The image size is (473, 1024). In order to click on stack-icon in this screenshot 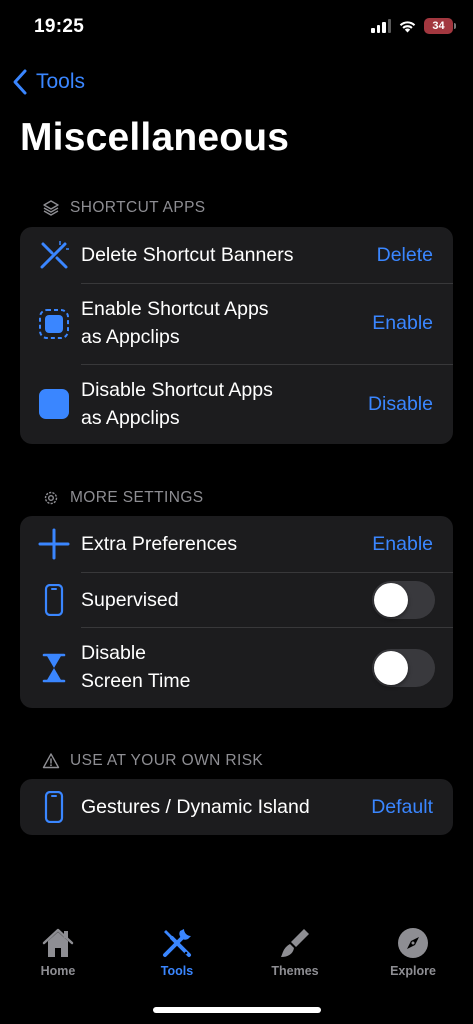, I will do `click(51, 208)`.